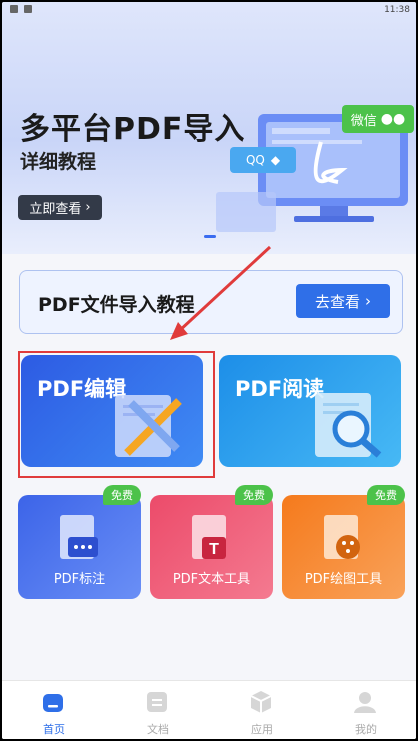 Image resolution: width=418 pixels, height=741 pixels. Describe the element at coordinates (116, 414) in the screenshot. I see `highlight-box` at that location.